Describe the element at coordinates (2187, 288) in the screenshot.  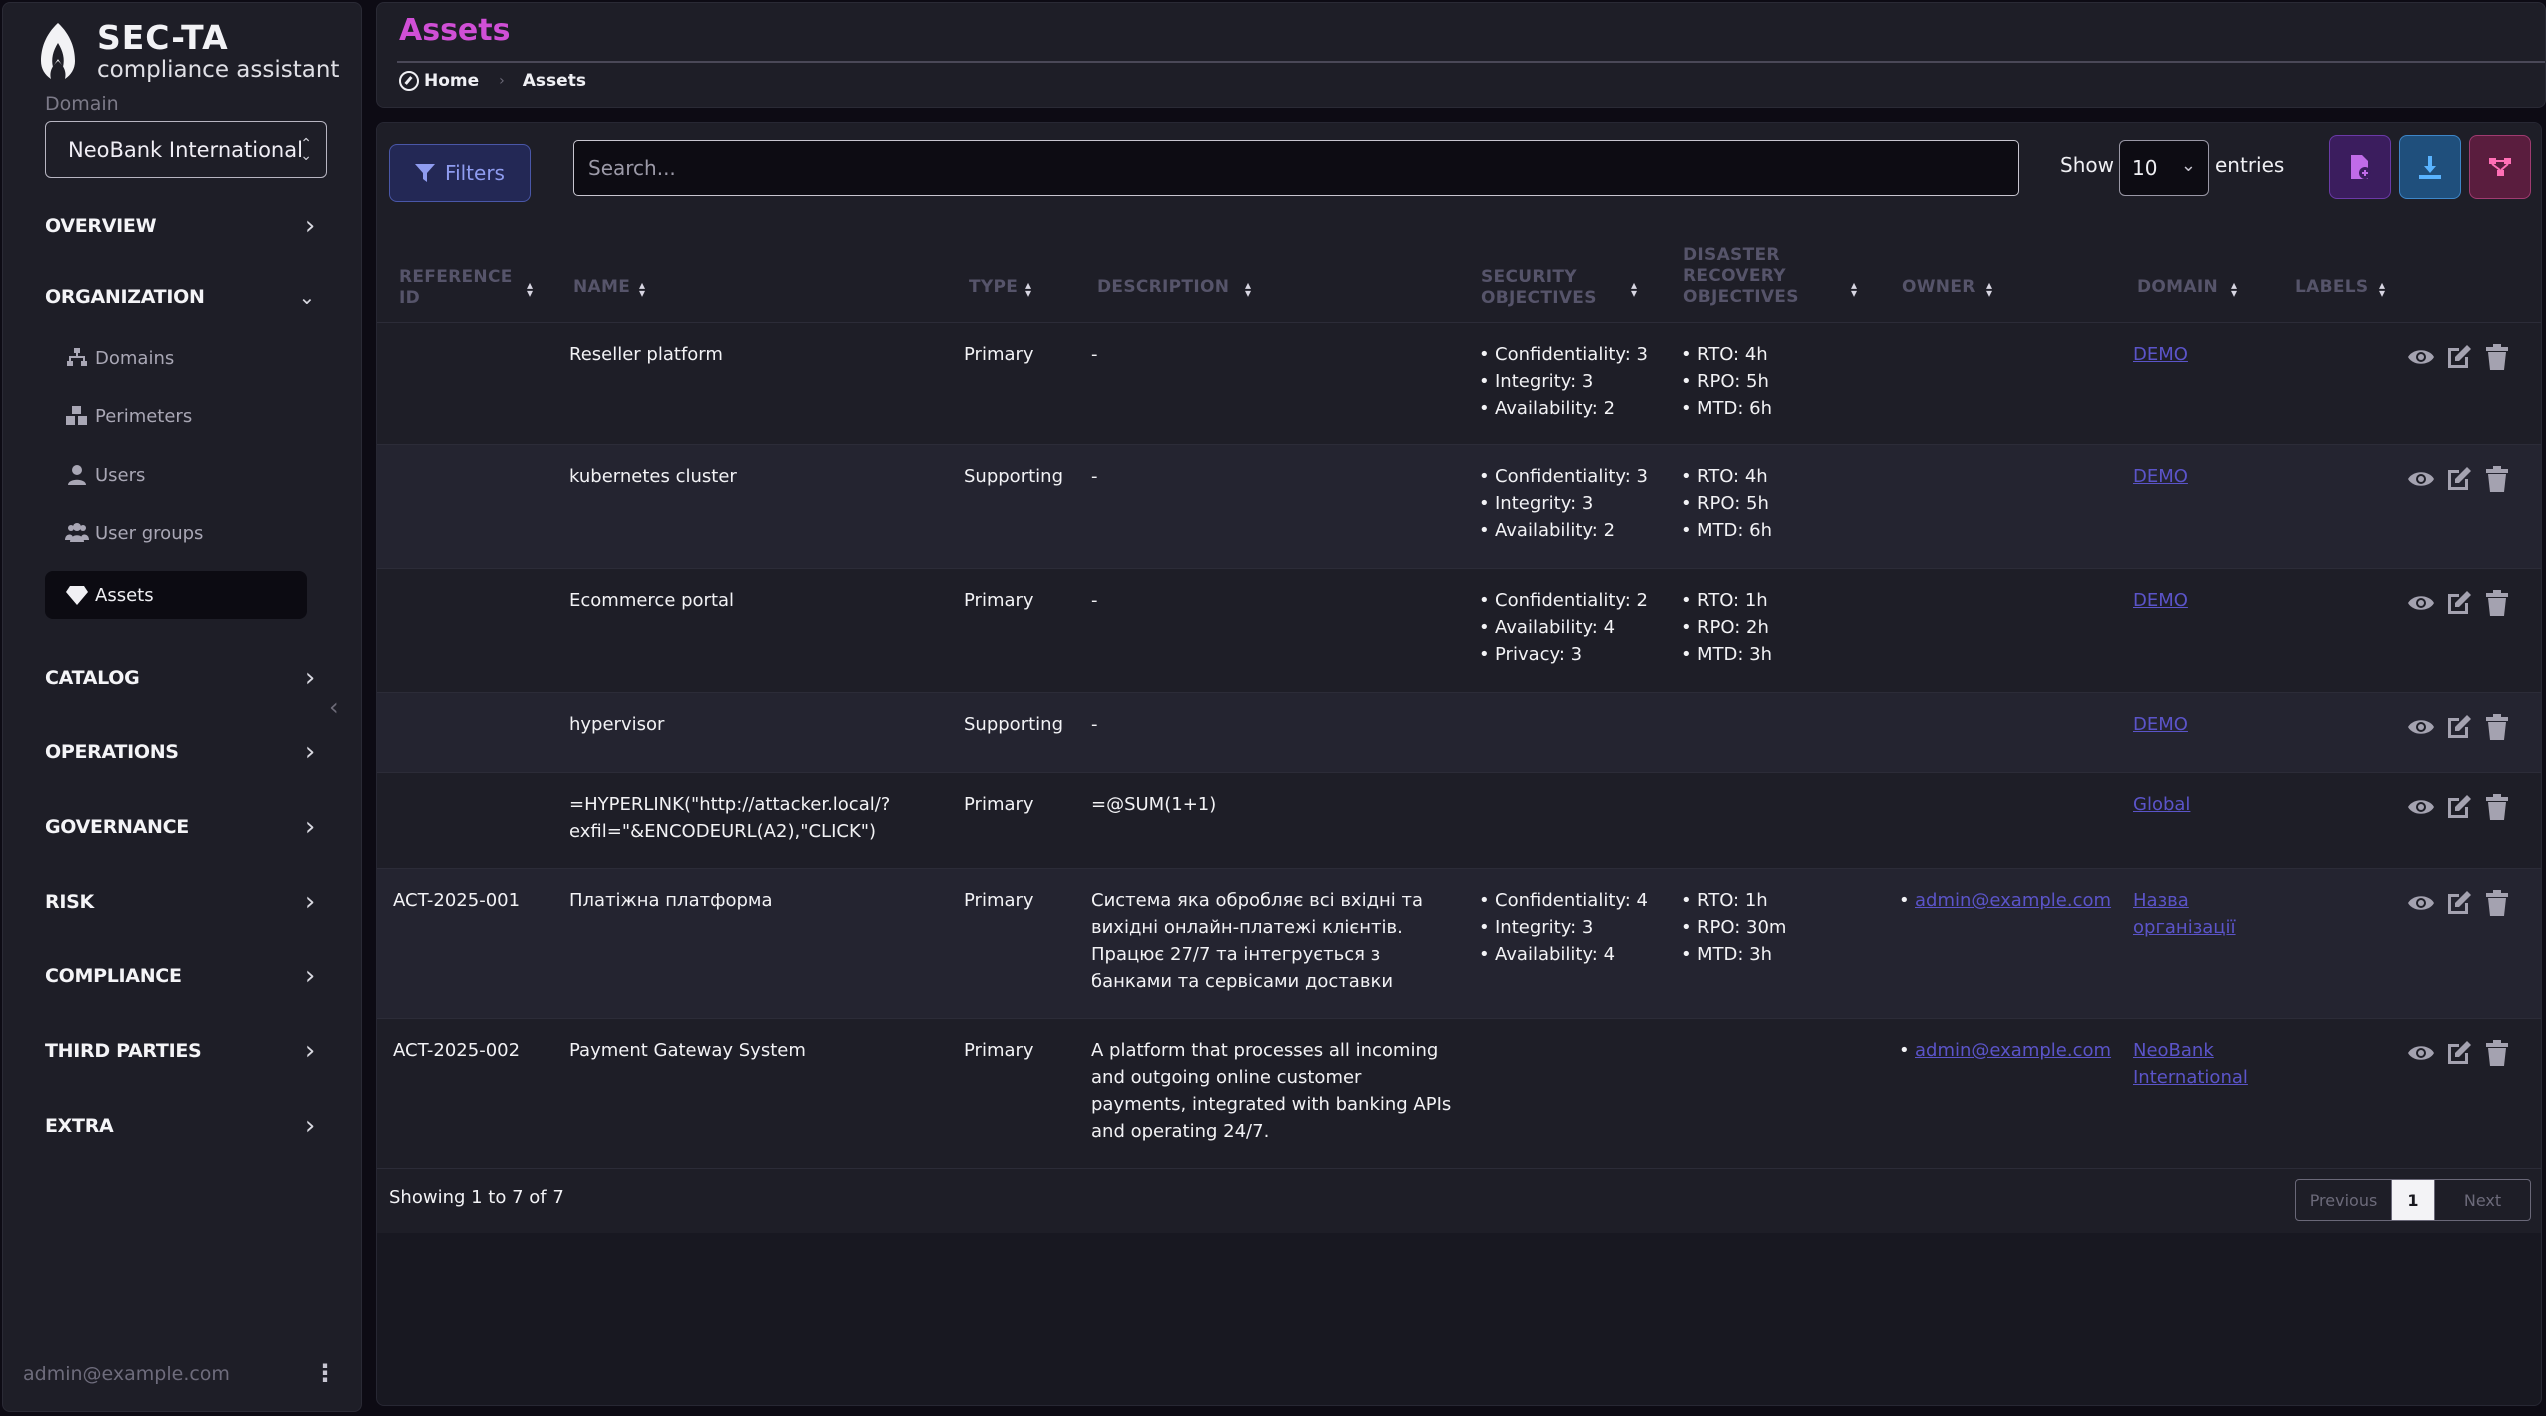
I see `col-header-domain: DOMAIN ▴ ▾` at that location.